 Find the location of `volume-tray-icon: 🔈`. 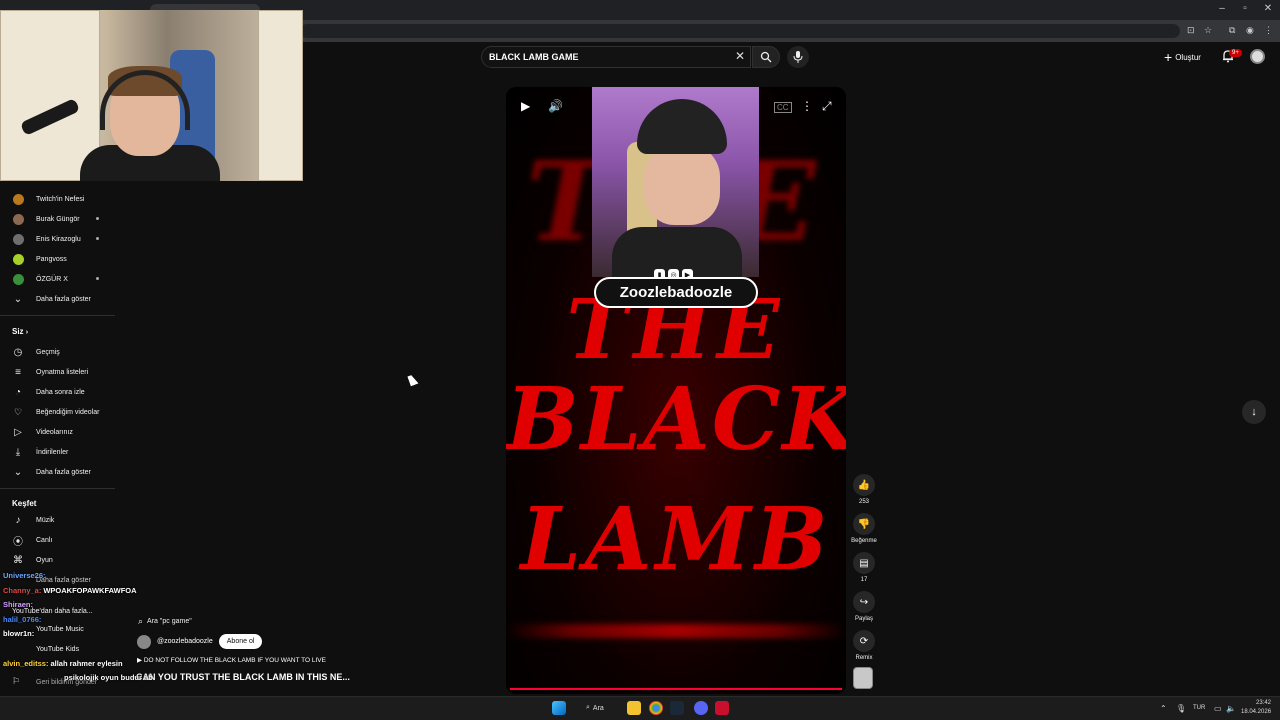

volume-tray-icon: 🔈 is located at coordinates (1231, 708).